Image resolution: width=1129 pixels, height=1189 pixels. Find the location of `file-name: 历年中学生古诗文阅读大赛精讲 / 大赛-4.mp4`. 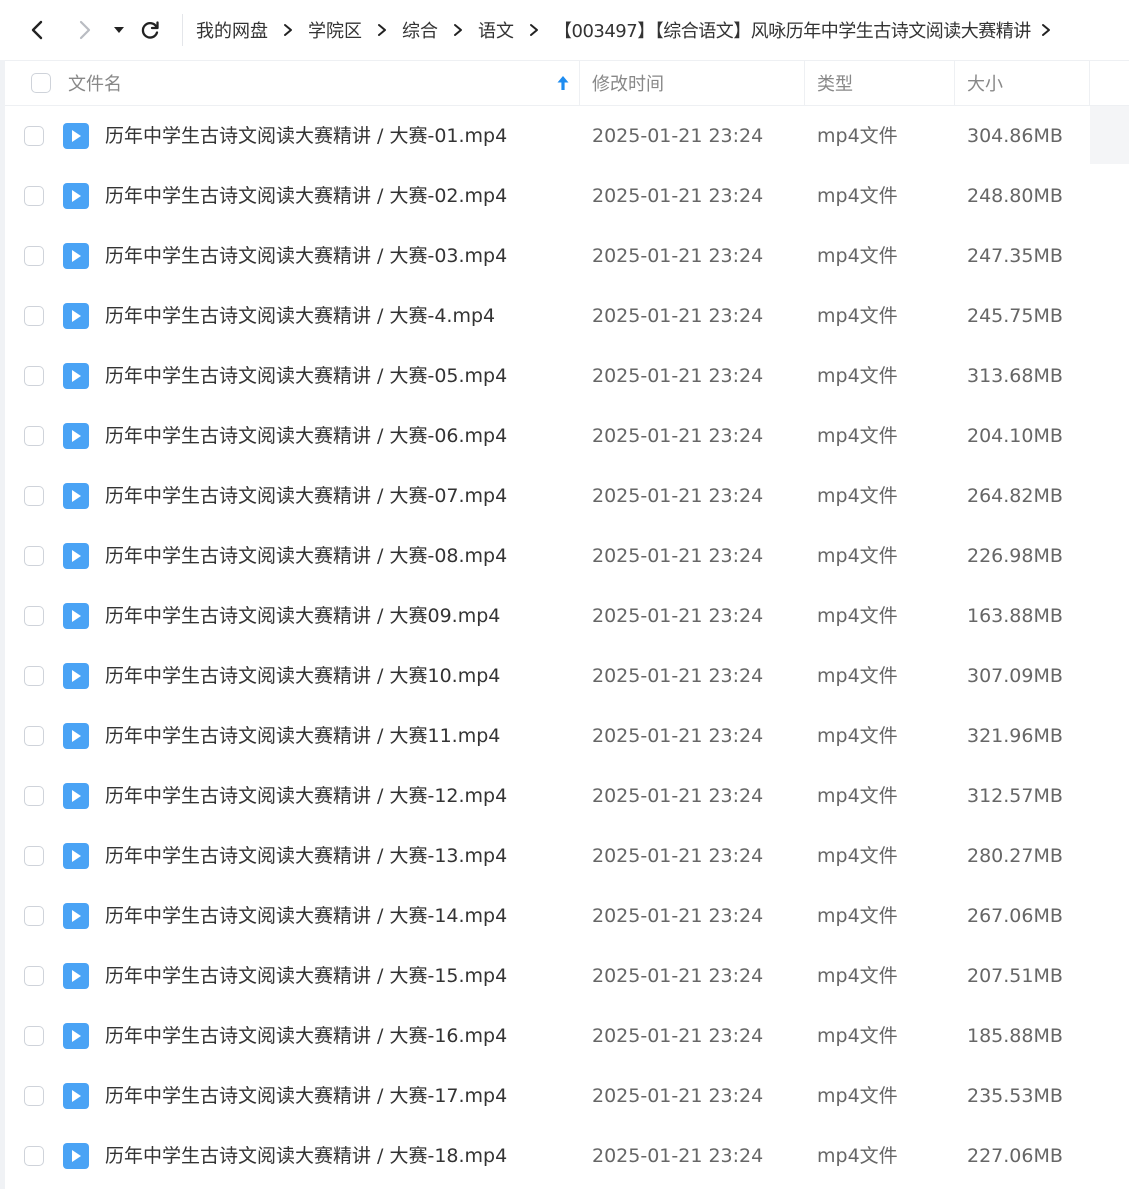

file-name: 历年中学生古诗文阅读大赛精讲 / 大赛-4.mp4 is located at coordinates (300, 316).